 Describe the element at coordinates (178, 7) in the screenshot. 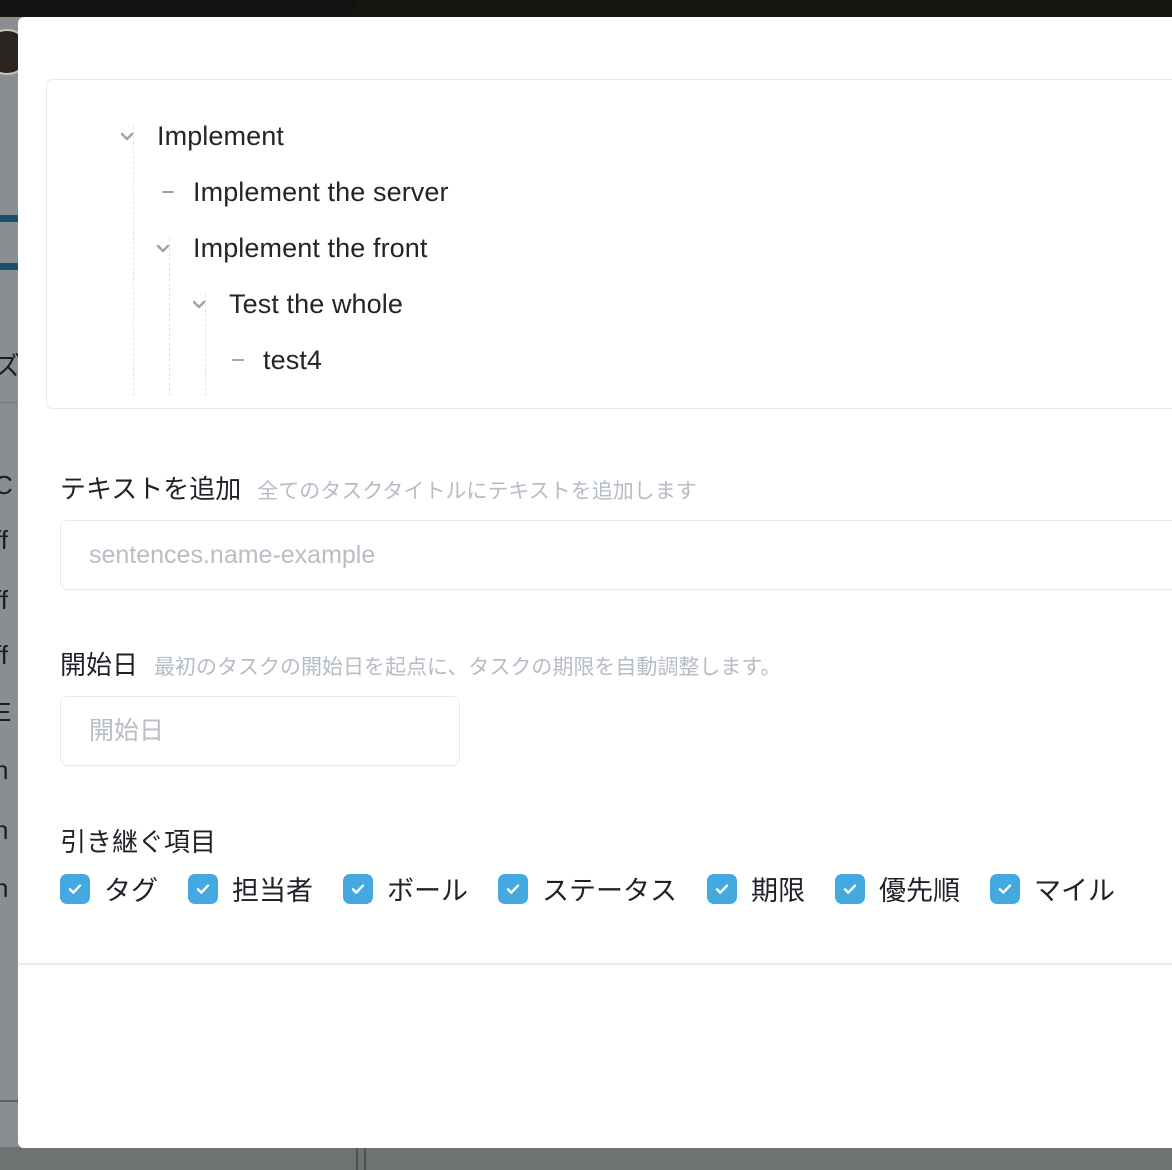

I see `background-titlebar-left` at that location.